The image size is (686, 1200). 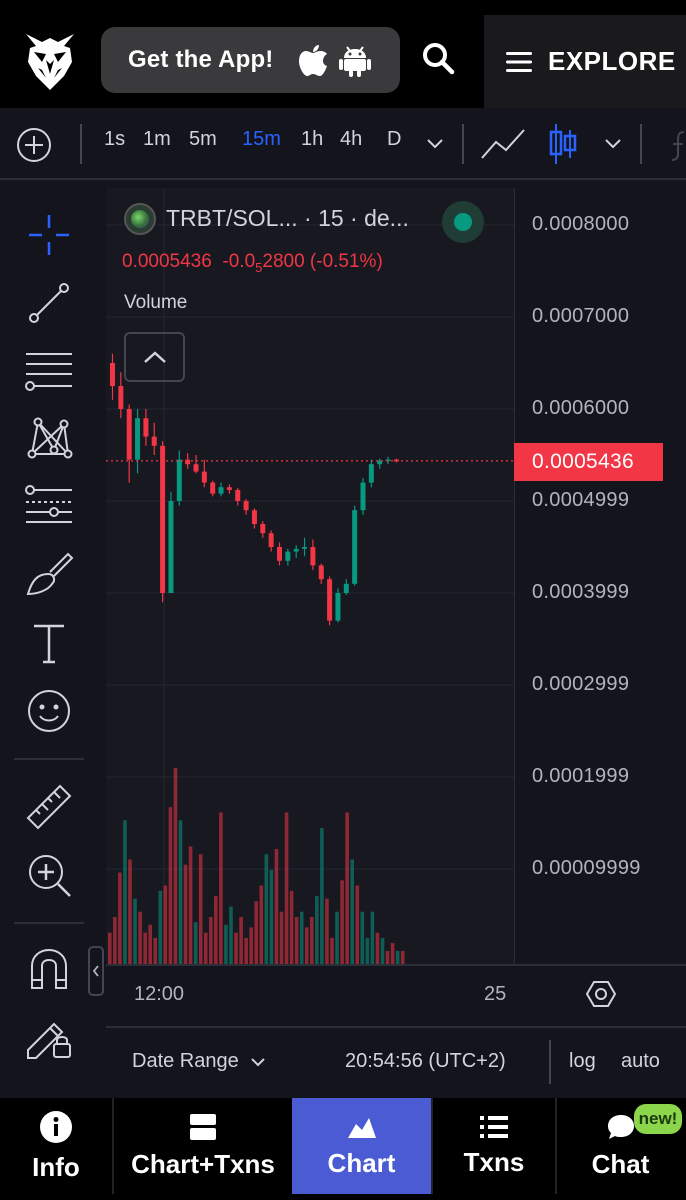 I want to click on chat-bubble-icon, so click(x=620, y=1126).